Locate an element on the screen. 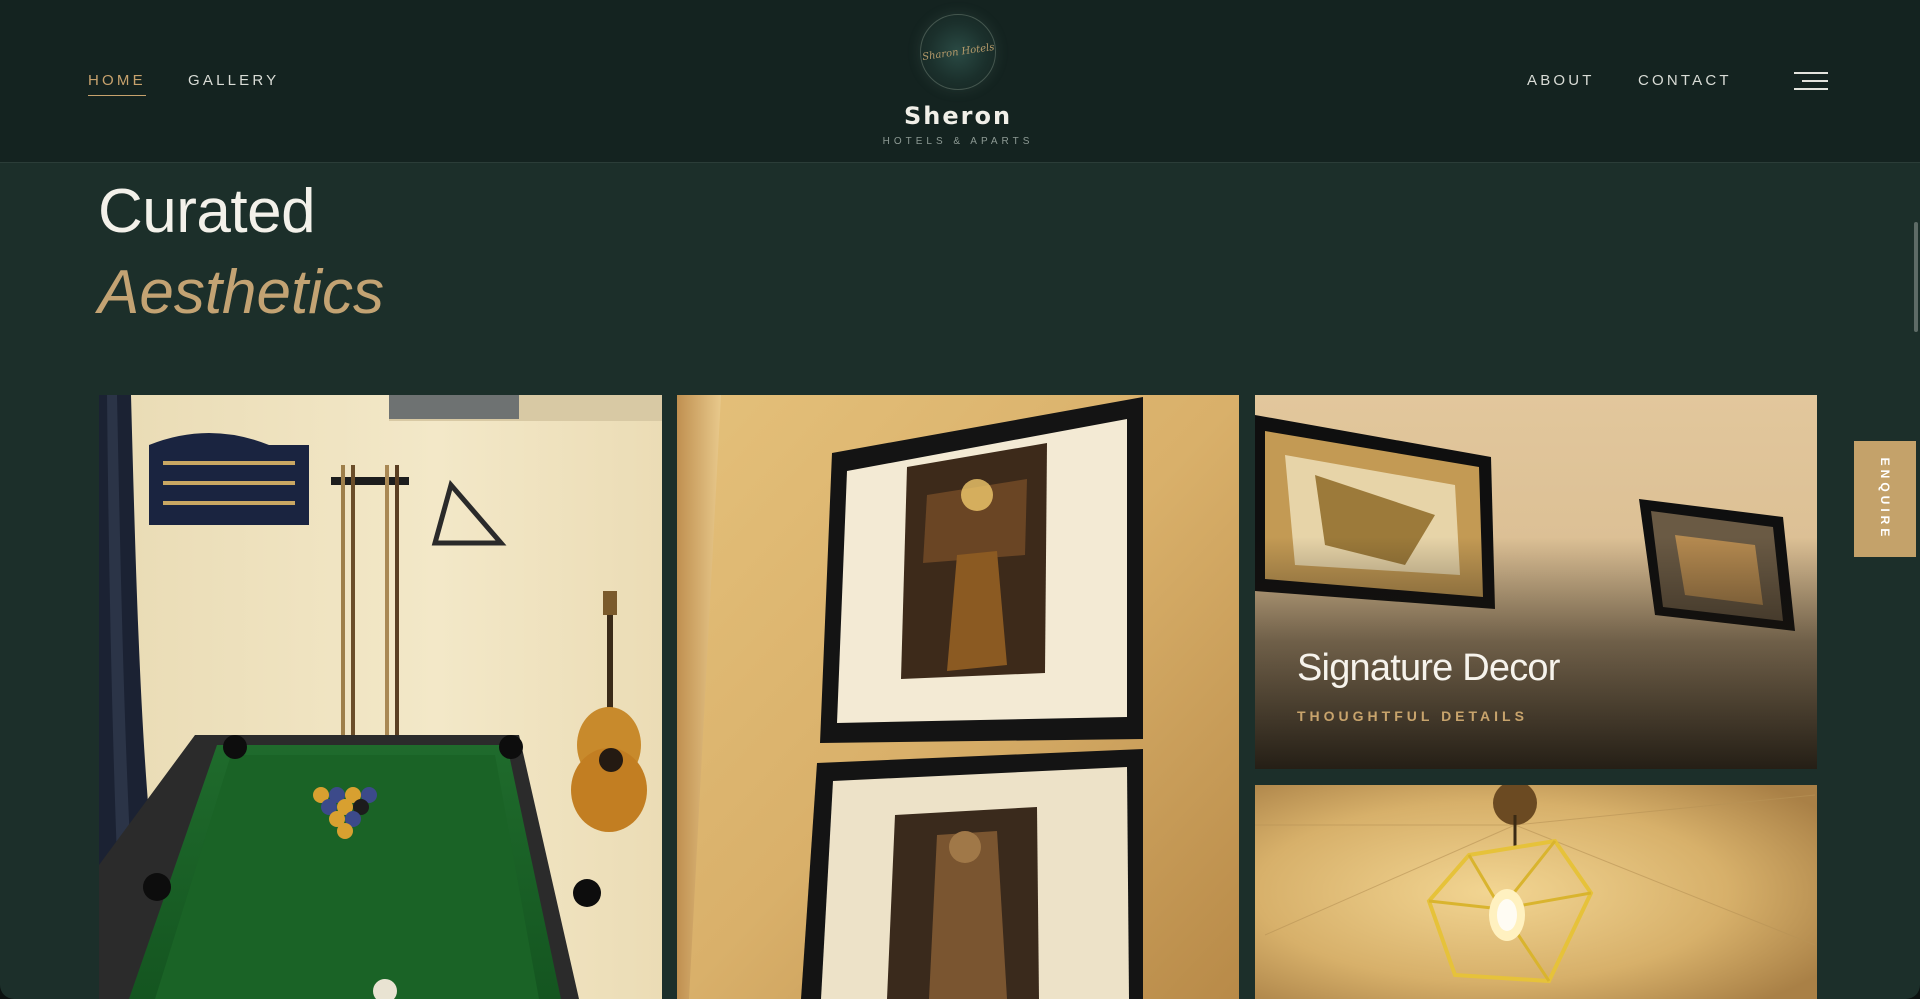 Image resolution: width=1920 pixels, height=999 pixels. gallery-tile-lamp is located at coordinates (1536, 892).